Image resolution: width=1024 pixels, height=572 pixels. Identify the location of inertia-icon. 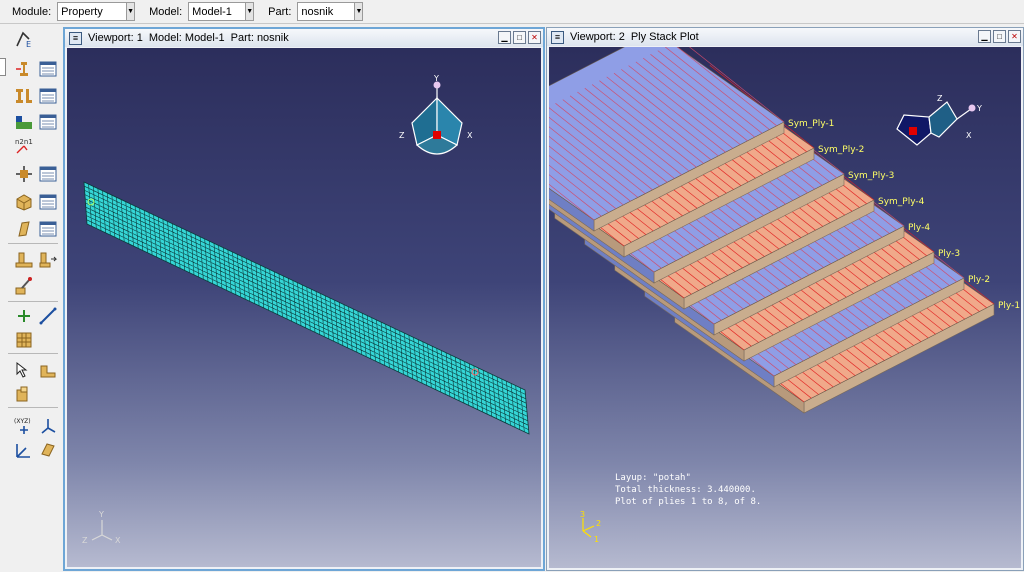
(24, 260).